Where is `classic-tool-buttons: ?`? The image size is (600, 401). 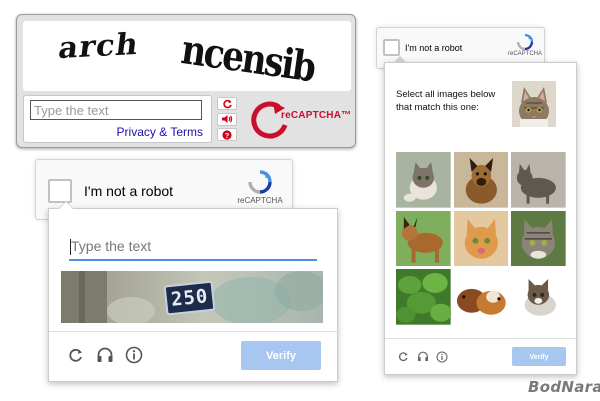
classic-tool-buttons: ? is located at coordinates (229, 119).